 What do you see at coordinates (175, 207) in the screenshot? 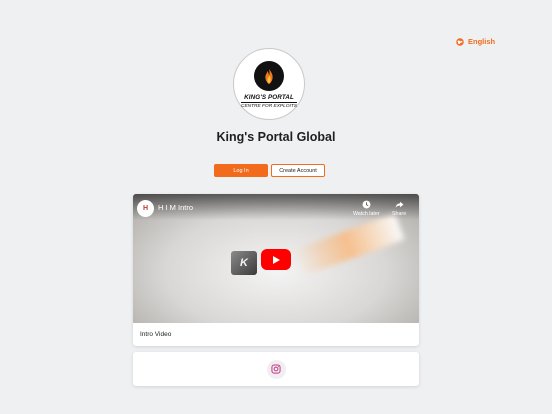
I see `video-title: H I M Intro` at bounding box center [175, 207].